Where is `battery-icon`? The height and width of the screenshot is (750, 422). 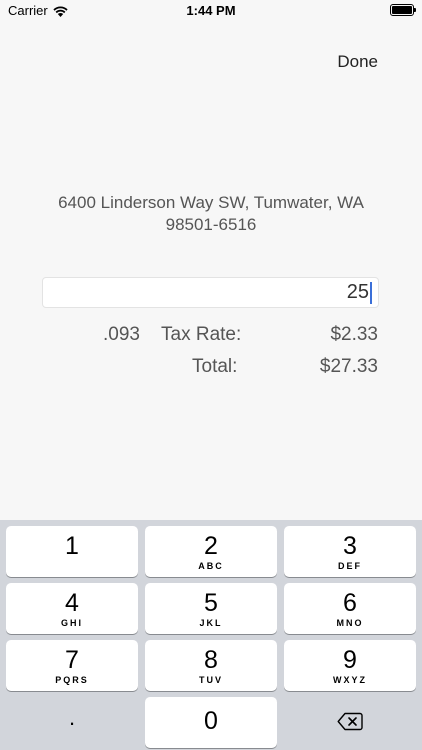 battery-icon is located at coordinates (403, 10).